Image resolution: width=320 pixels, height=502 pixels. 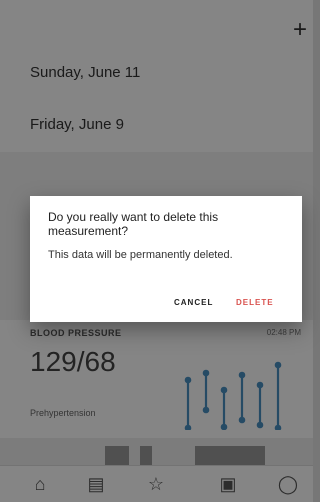 What do you see at coordinates (140, 255) in the screenshot?
I see `dialog-body: This data will be permanently deleted.` at bounding box center [140, 255].